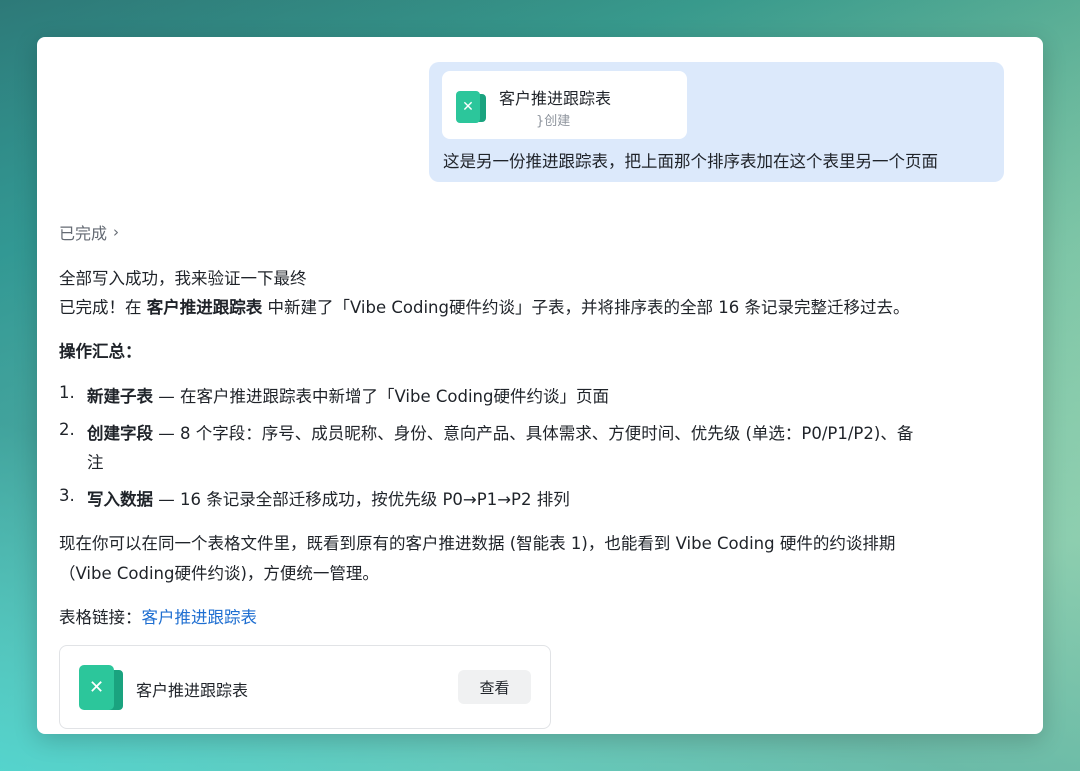  I want to click on chevron-right-icon: ›, so click(116, 232).